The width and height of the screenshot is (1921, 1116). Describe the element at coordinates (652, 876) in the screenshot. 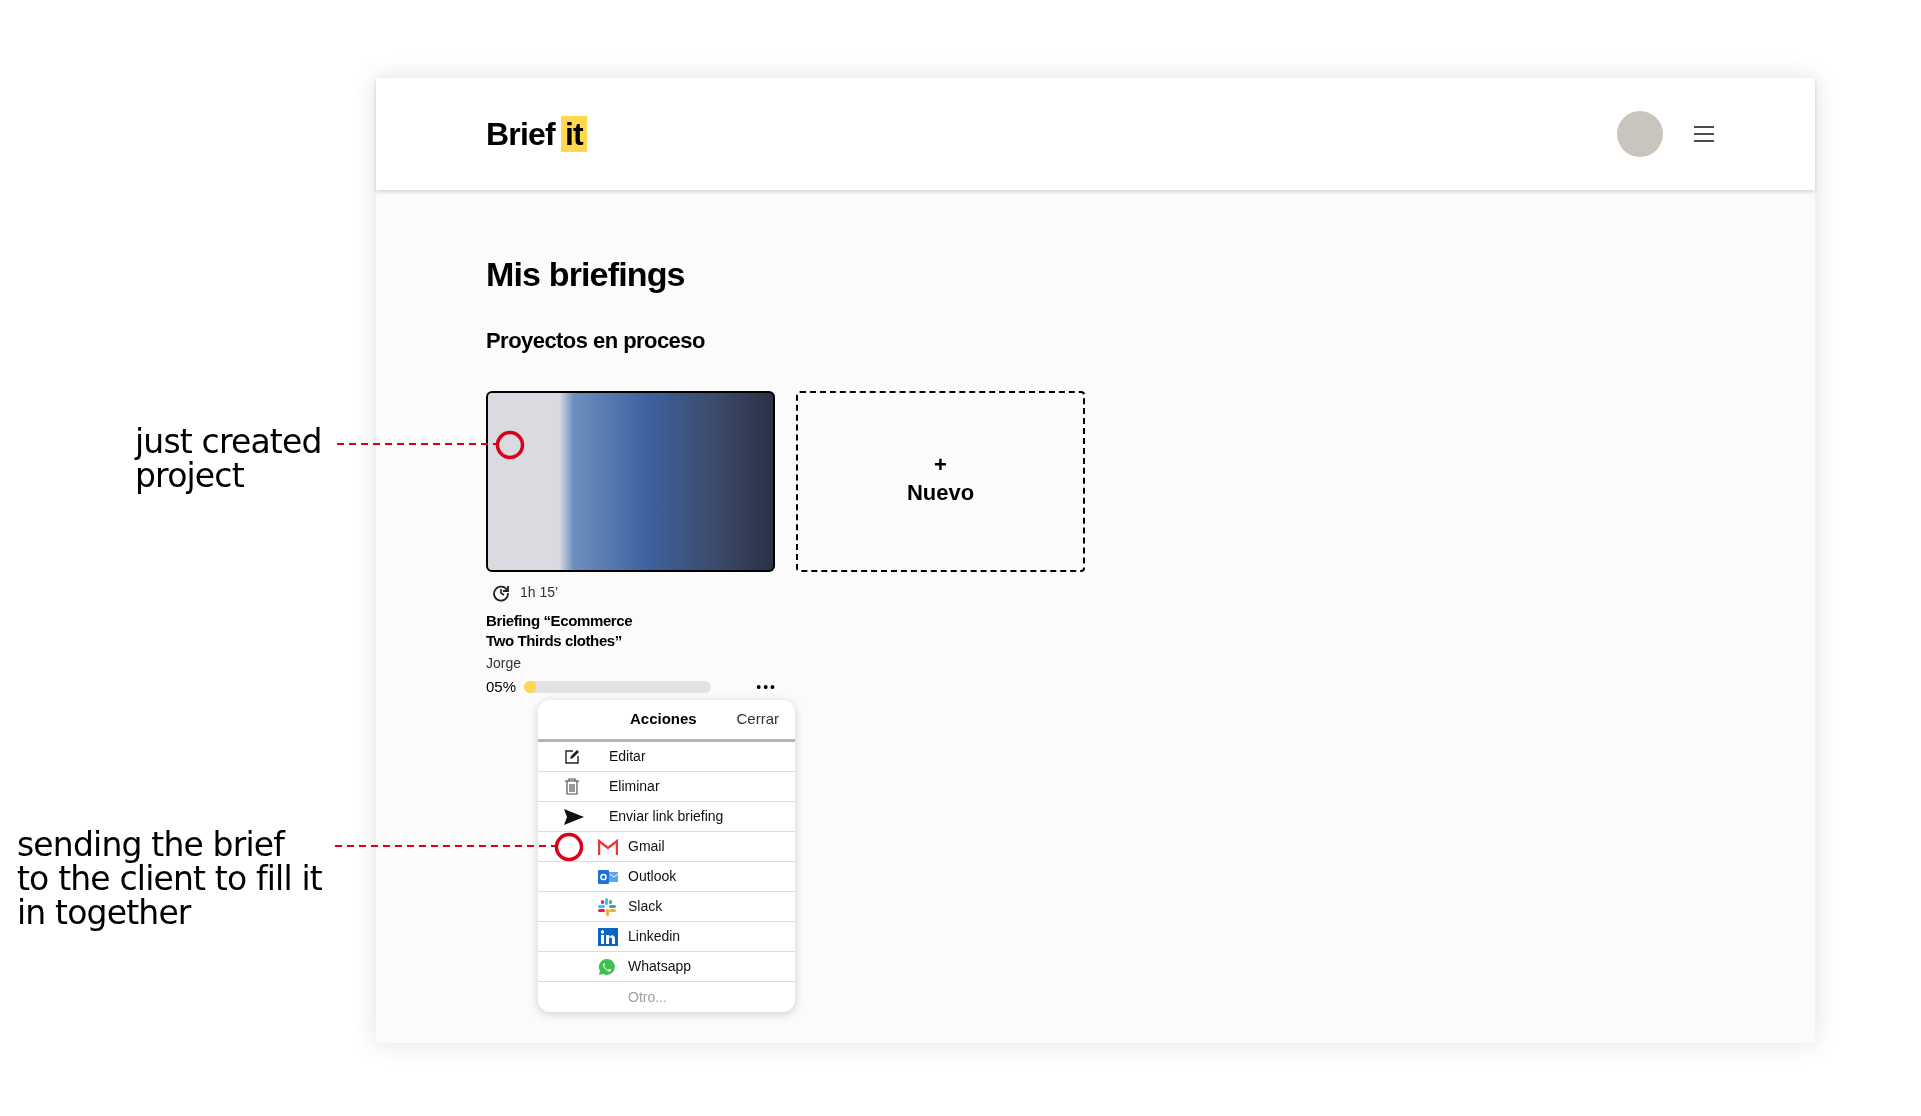

I see `menu-item: Outlook` at that location.